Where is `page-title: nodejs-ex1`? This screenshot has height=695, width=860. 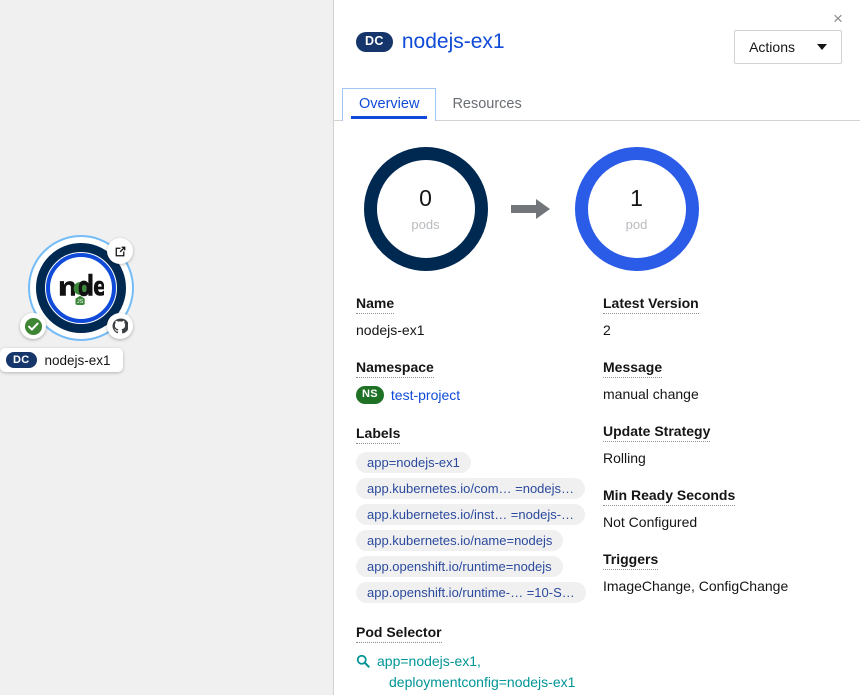 page-title: nodejs-ex1 is located at coordinates (453, 41).